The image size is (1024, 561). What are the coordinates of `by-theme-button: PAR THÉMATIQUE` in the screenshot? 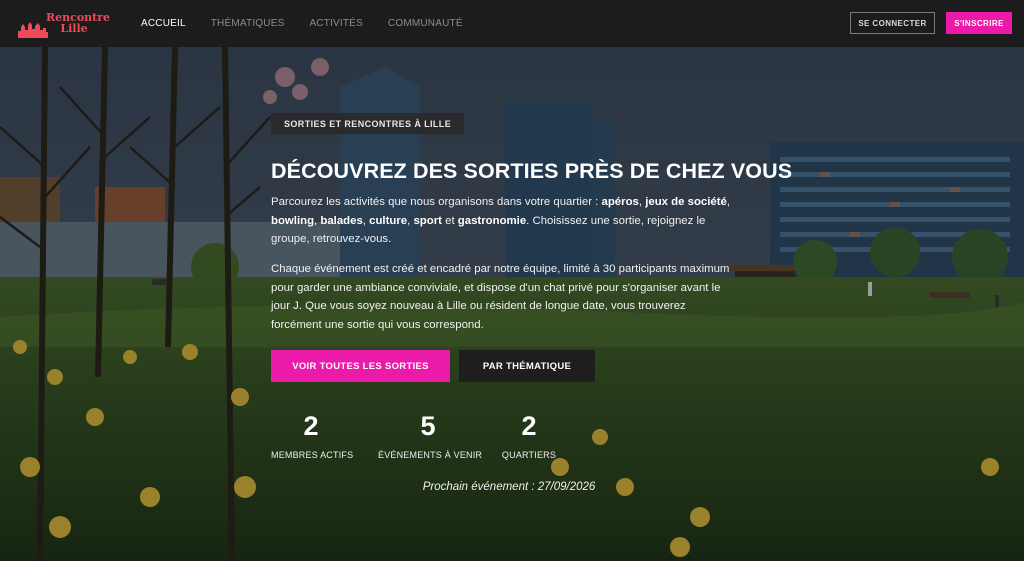 It's located at (527, 366).